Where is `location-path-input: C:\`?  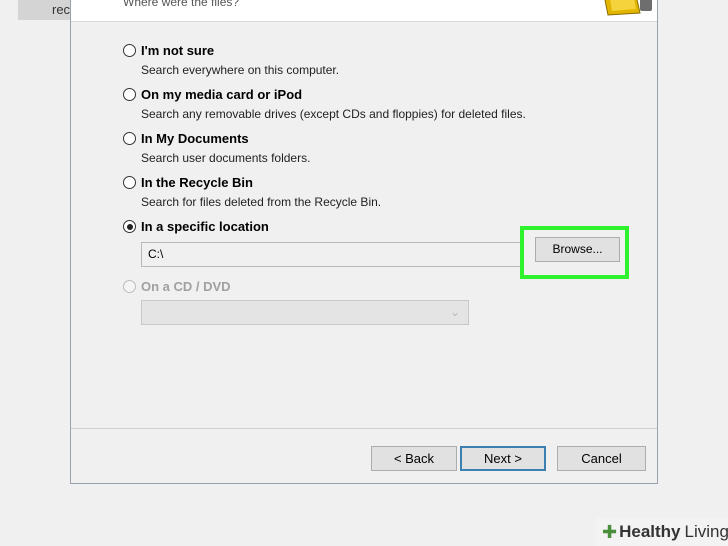 location-path-input: C:\ is located at coordinates (333, 254).